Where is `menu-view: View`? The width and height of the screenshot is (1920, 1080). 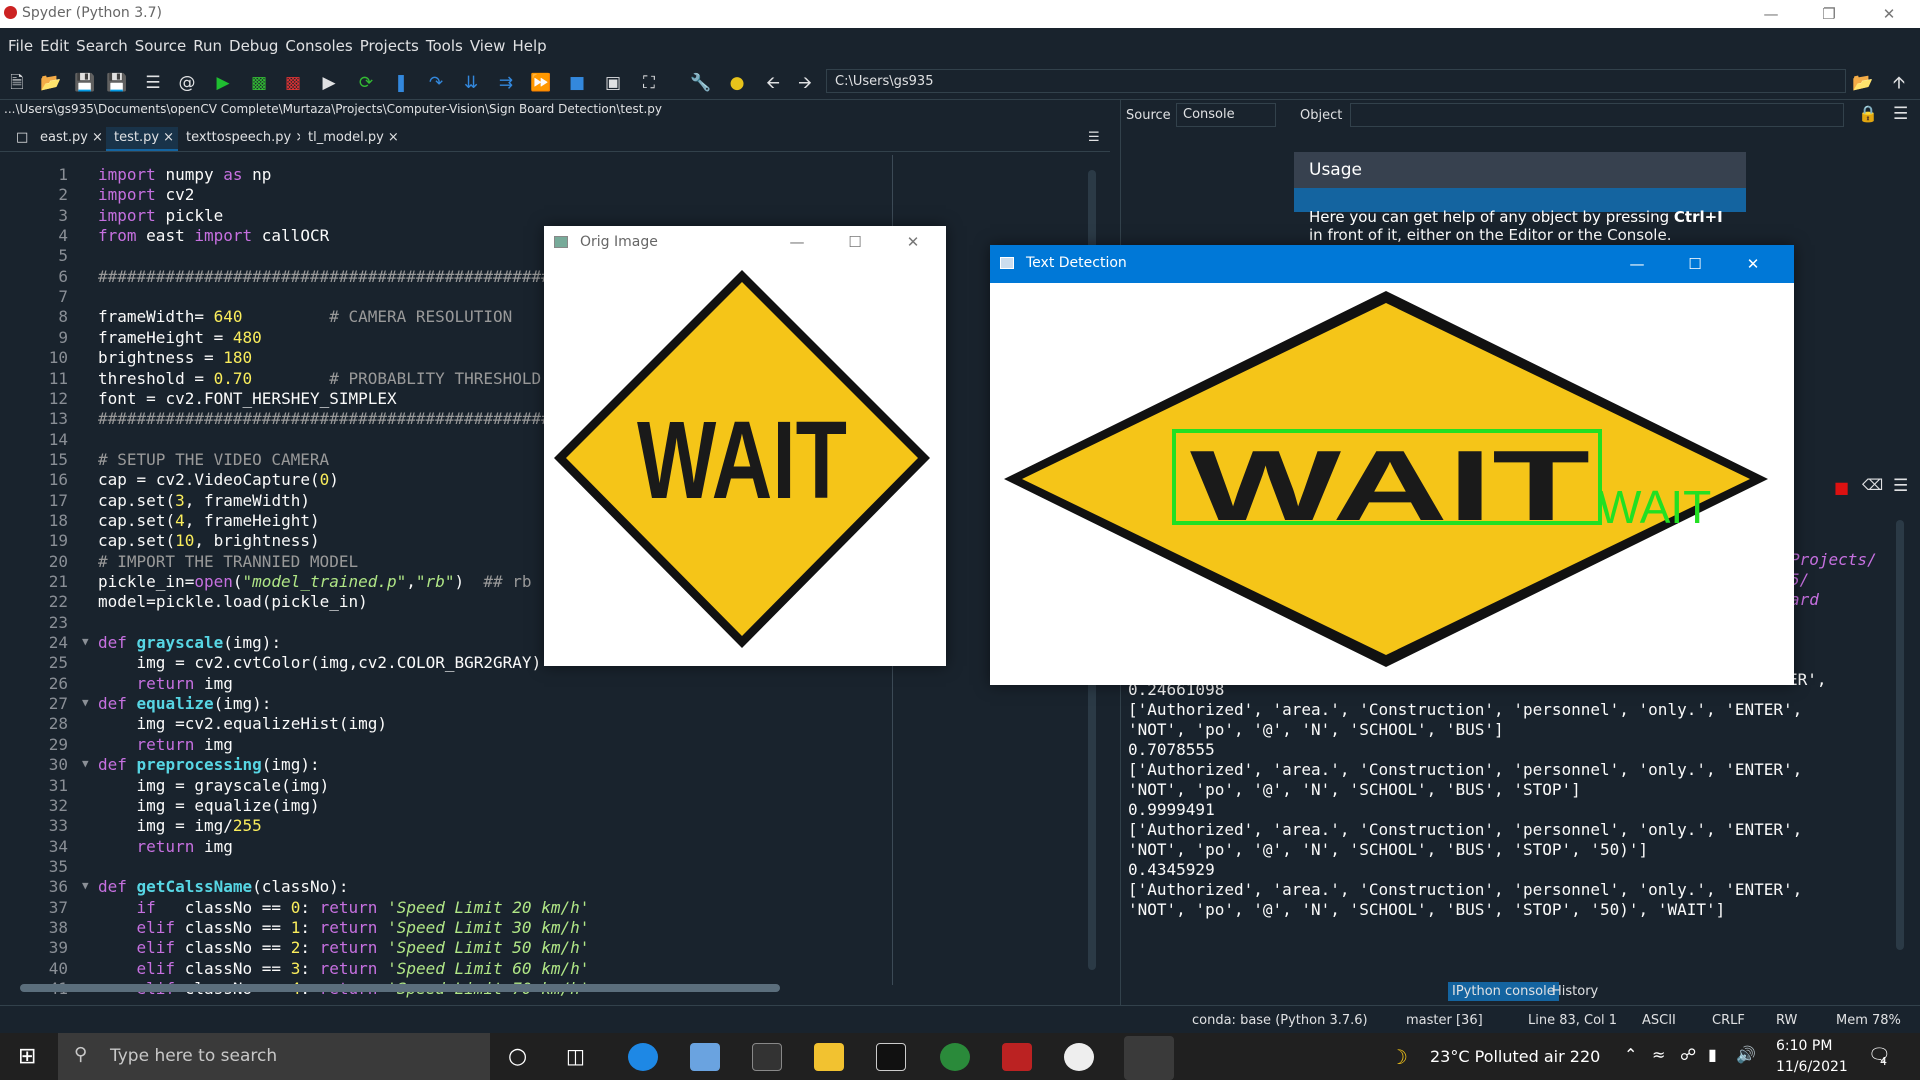
menu-view: View is located at coordinates (489, 46).